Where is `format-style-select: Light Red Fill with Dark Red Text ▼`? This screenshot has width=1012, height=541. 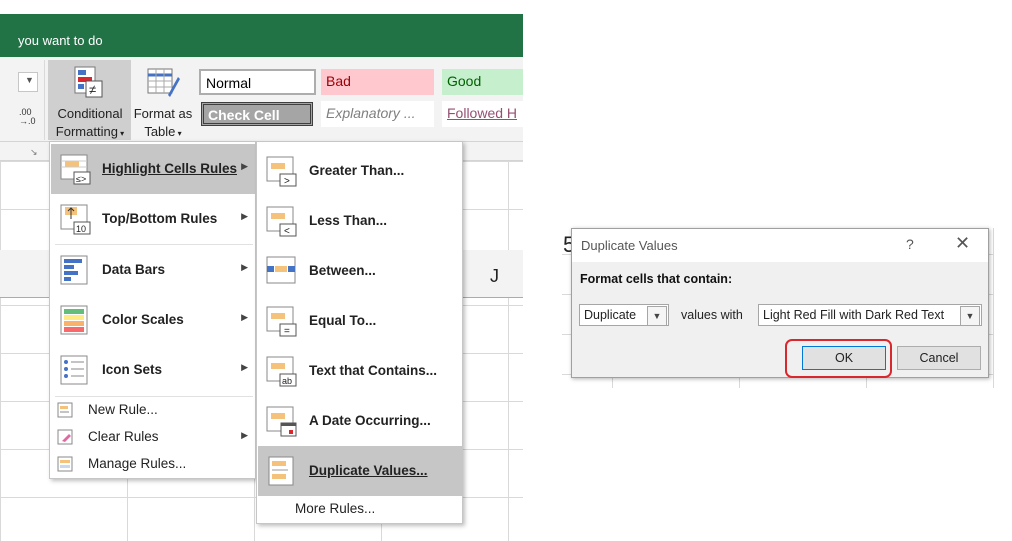
format-style-select: Light Red Fill with Dark Red Text ▼ is located at coordinates (870, 315).